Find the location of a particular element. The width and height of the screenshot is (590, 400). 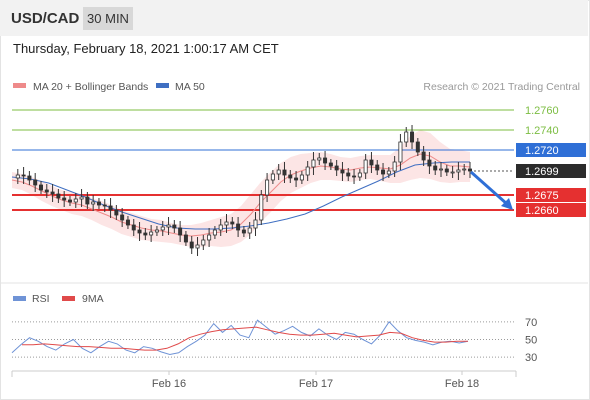

ma20-legend-label: MA 20 + Bollinger Bands is located at coordinates (90, 87).